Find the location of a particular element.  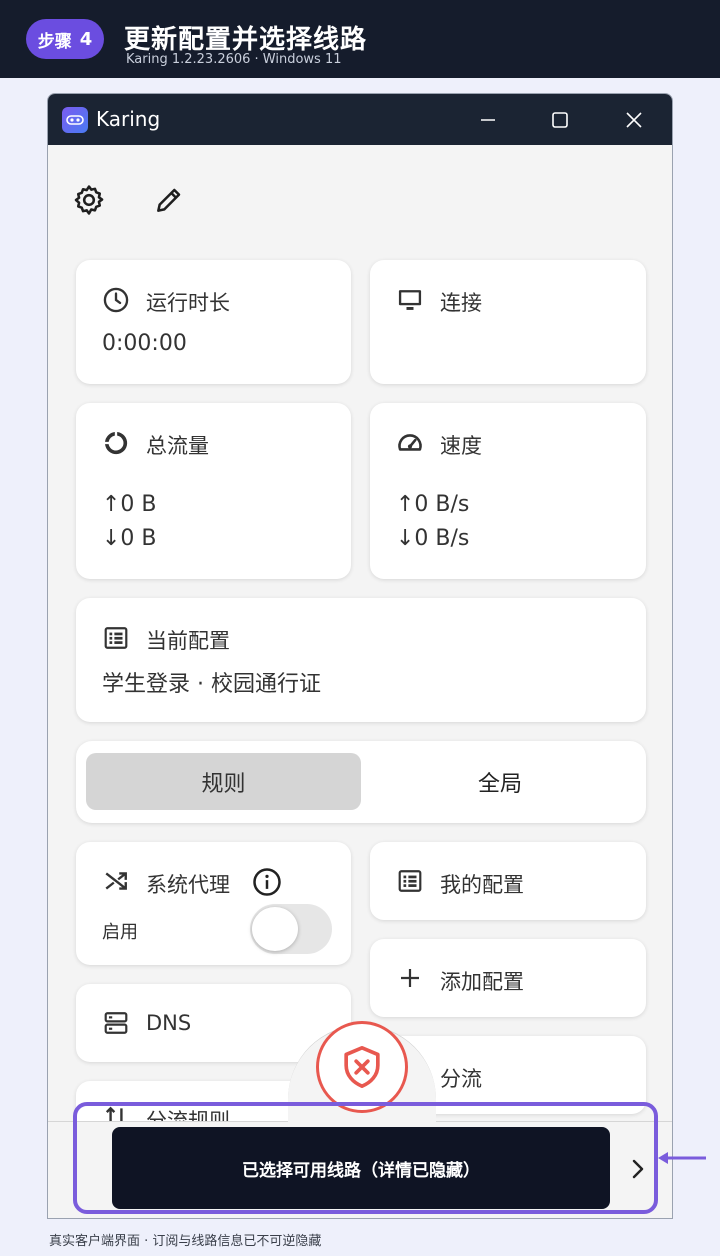

shield-x-icon is located at coordinates (362, 1067).